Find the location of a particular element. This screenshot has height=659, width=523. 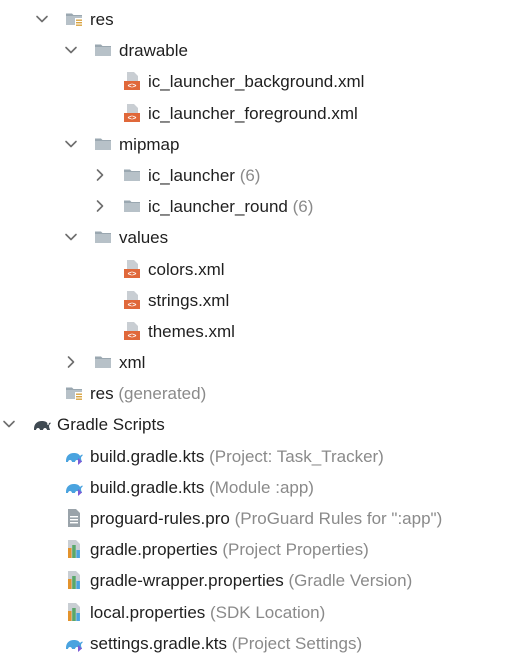

tree-row: drawable is located at coordinates (261, 50).